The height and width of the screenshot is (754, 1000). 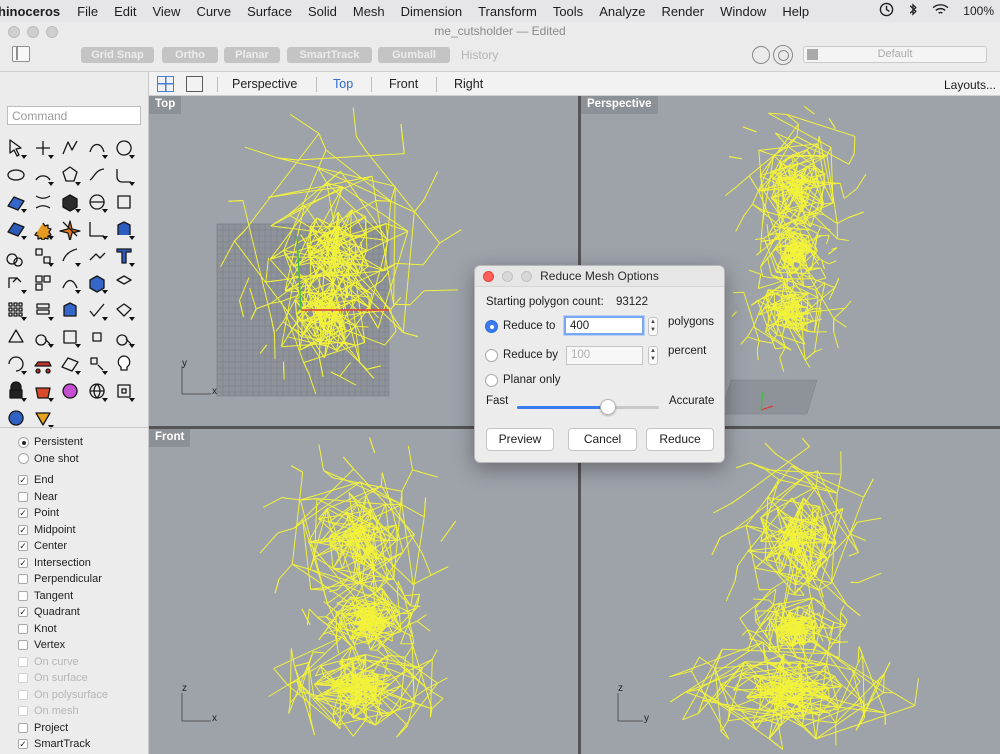 I want to click on osnap-item: Knot, so click(x=63, y=629).